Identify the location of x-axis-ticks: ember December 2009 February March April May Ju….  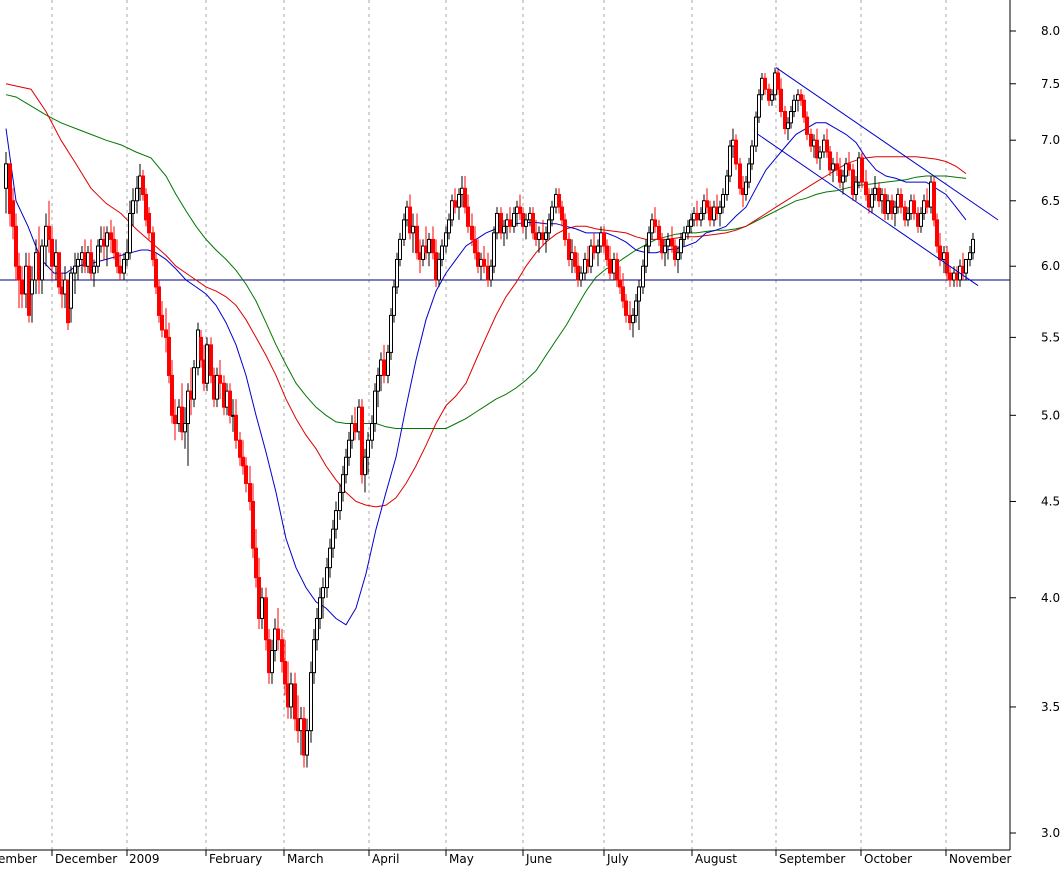
(505, 858).